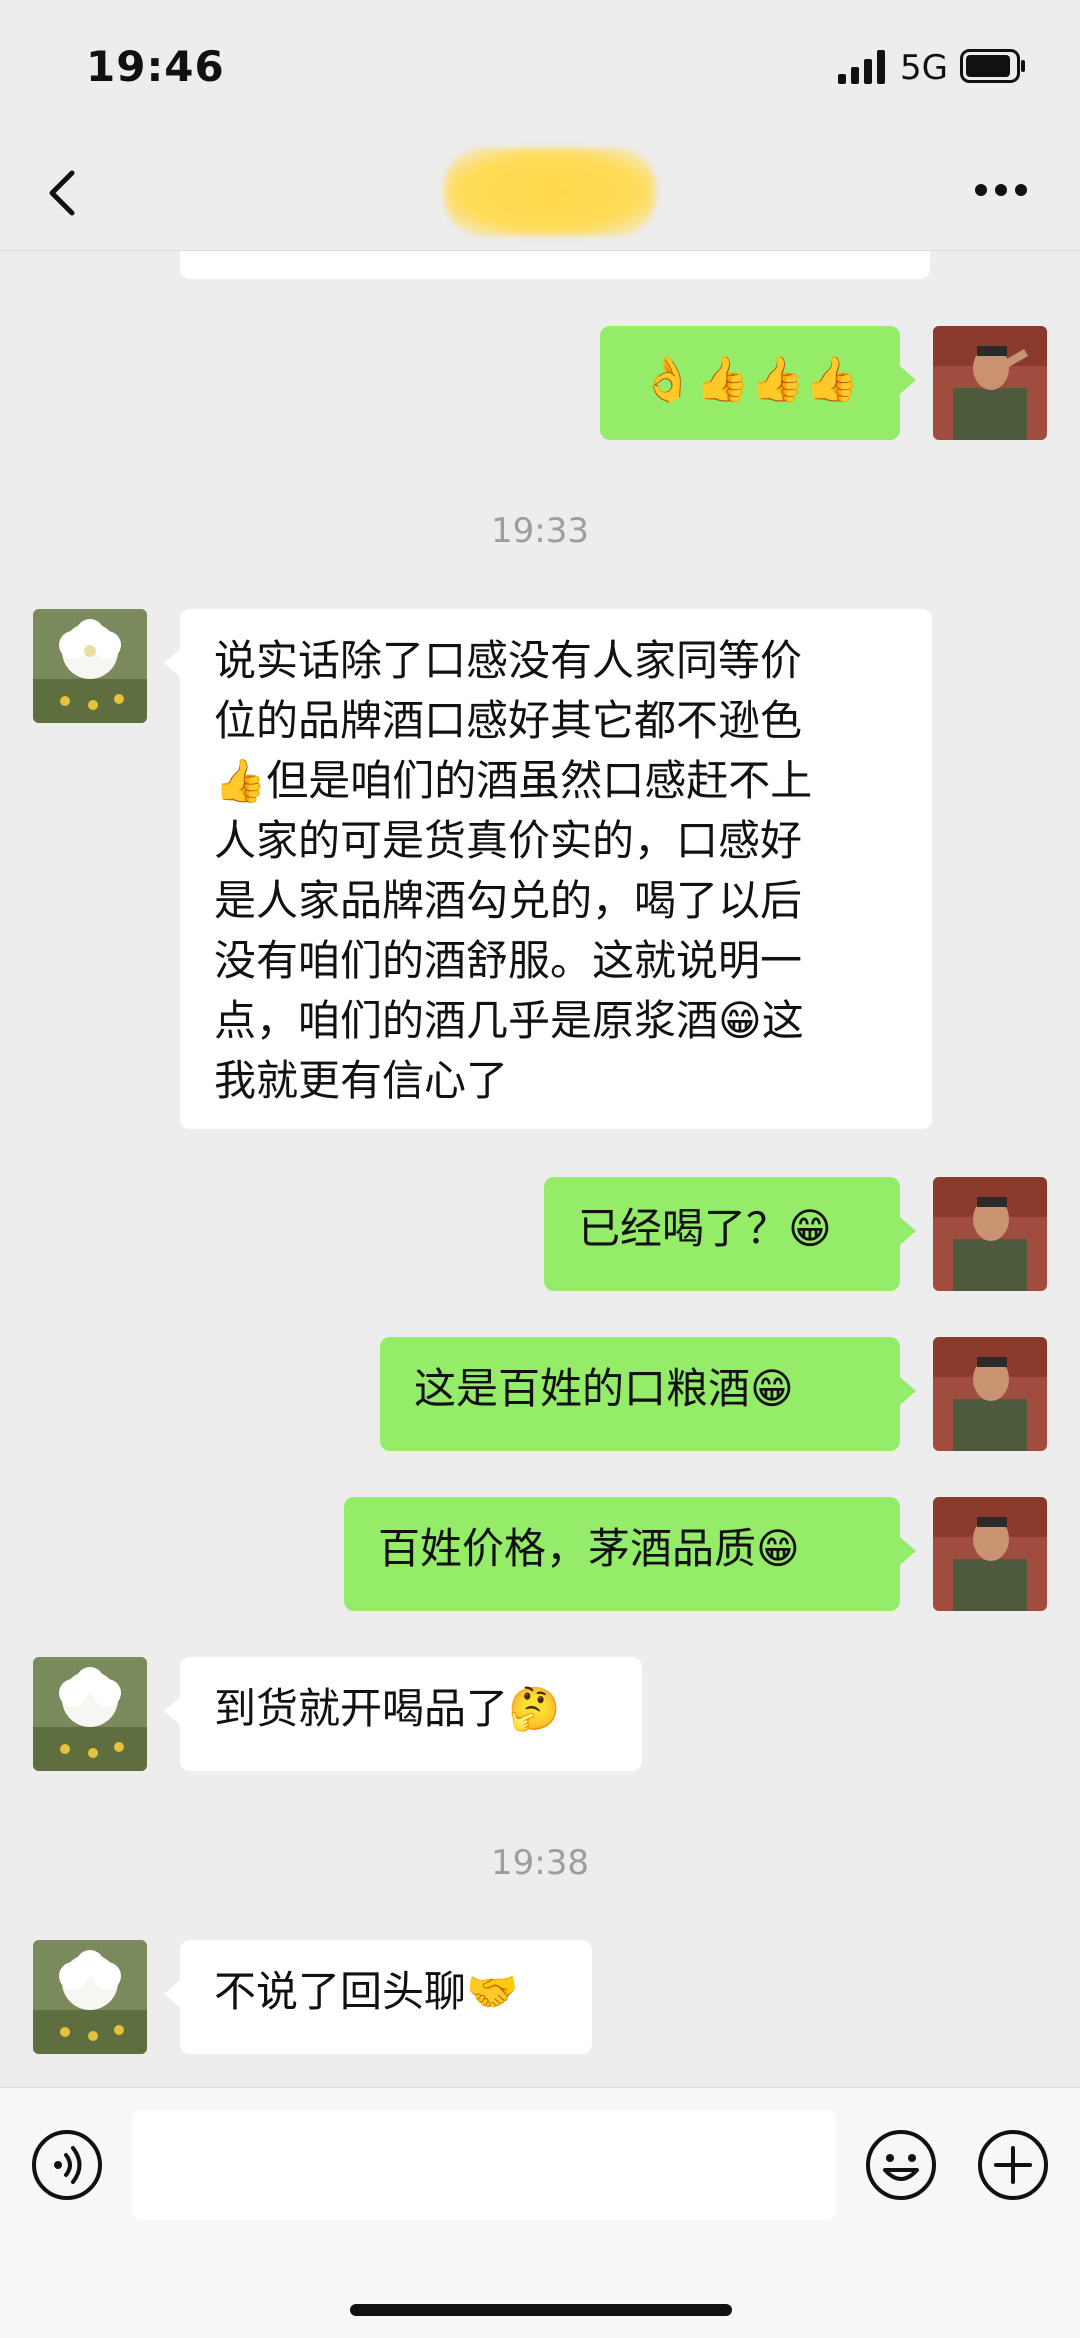 The width and height of the screenshot is (1080, 2338). I want to click on message-line: 点，咱们的酒几乎是原浆酒😁这, so click(509, 1020).